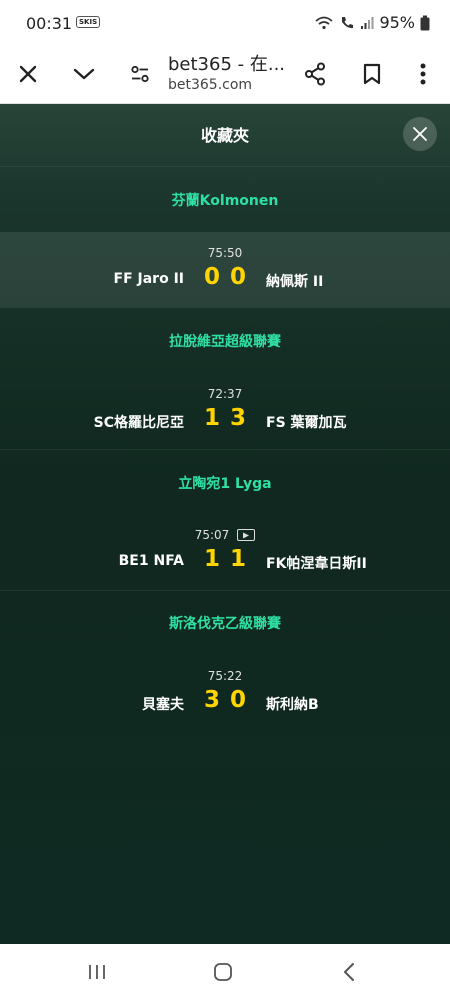 This screenshot has height=1000, width=450. I want to click on status-indicators: 95%, so click(372, 22).